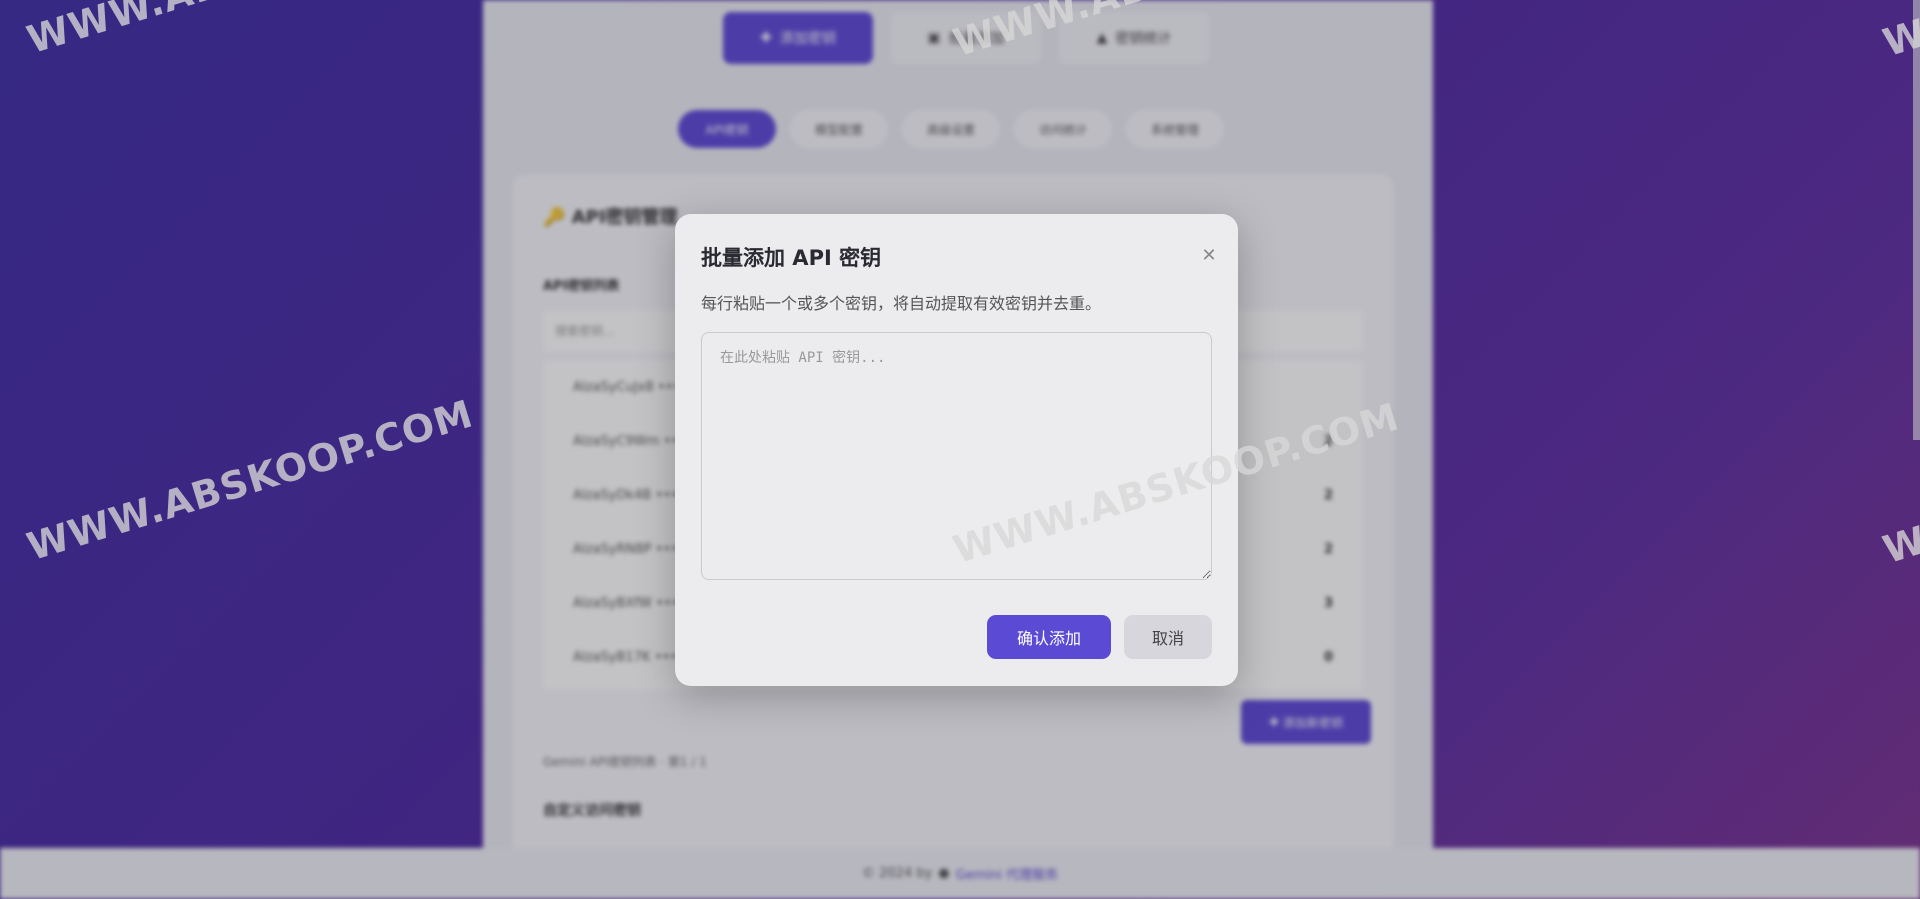 This screenshot has height=899, width=1920. I want to click on modal-description: 每行粘贴一个或多个密钥，将自动提取有效密钥并去重。, so click(901, 303).